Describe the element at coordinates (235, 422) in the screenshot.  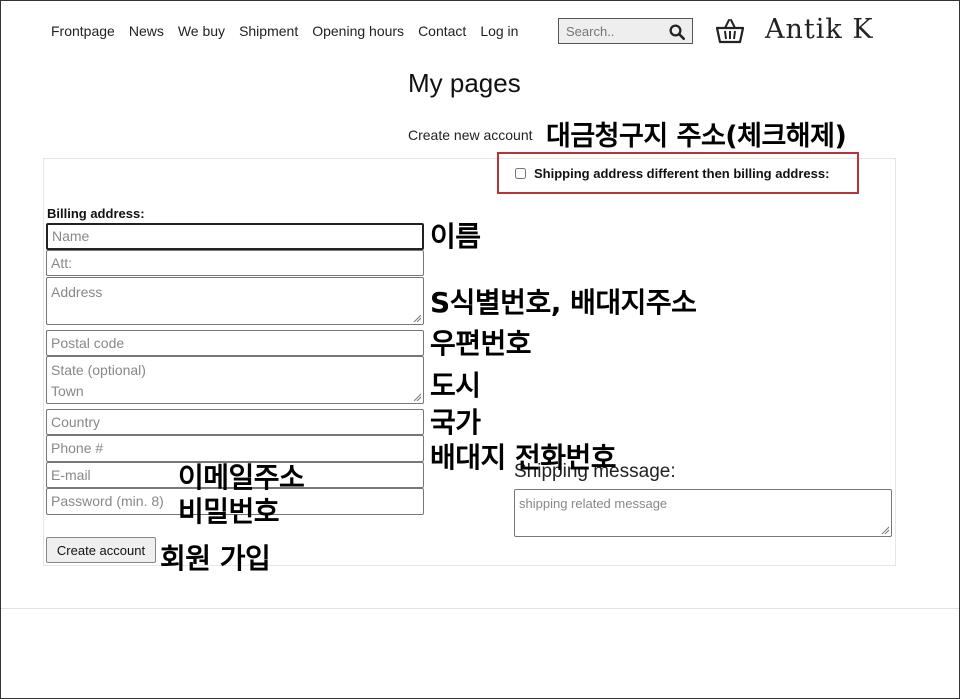
I see `country-field: Country` at that location.